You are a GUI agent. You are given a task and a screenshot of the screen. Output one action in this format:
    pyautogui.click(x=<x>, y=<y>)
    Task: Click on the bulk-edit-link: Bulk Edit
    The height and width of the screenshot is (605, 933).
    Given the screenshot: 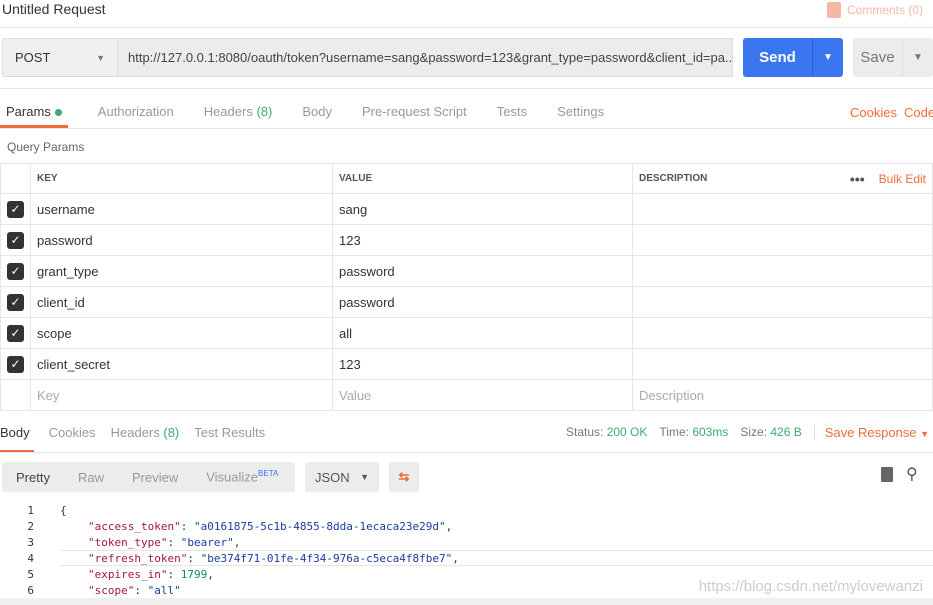 What is the action you would take?
    pyautogui.click(x=902, y=179)
    